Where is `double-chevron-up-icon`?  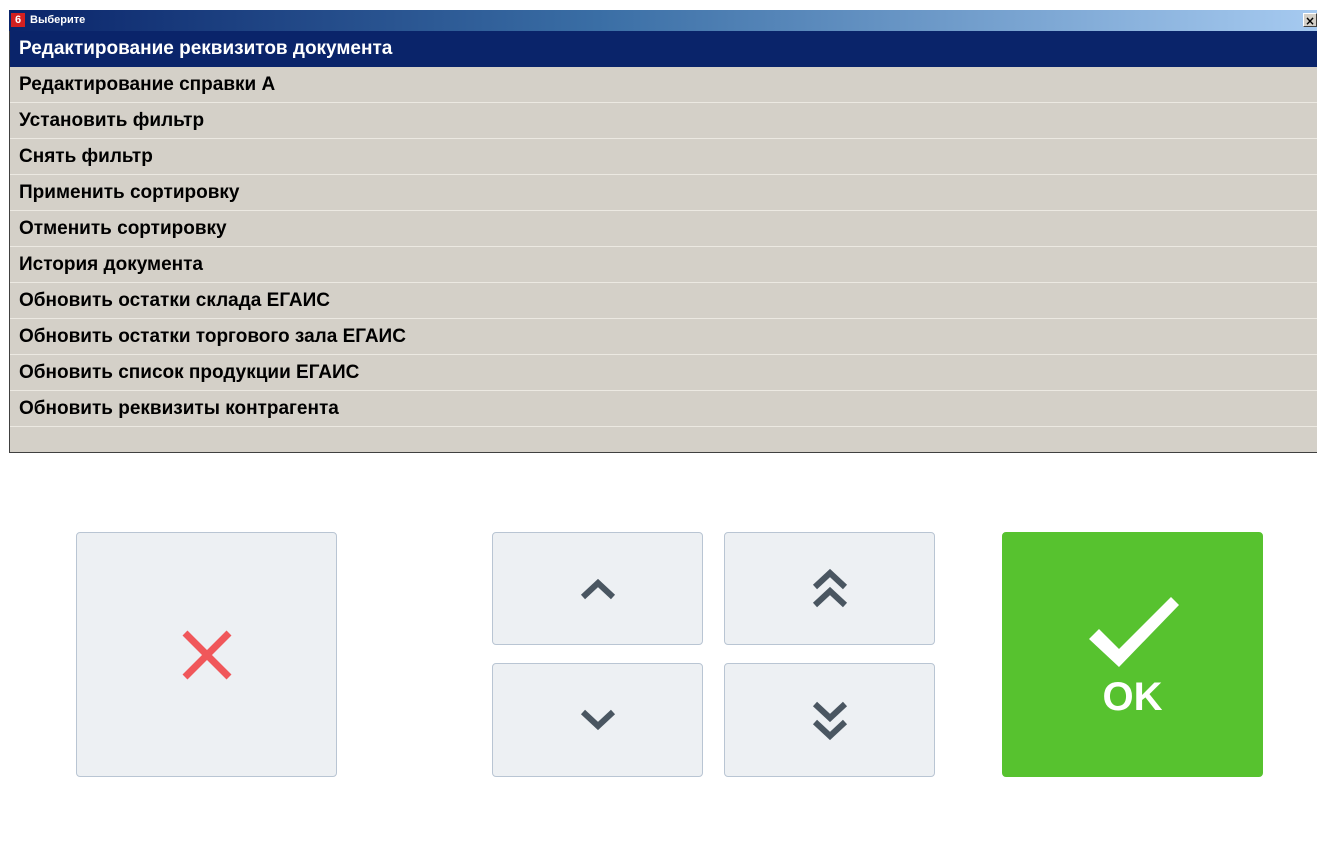 double-chevron-up-icon is located at coordinates (830, 589).